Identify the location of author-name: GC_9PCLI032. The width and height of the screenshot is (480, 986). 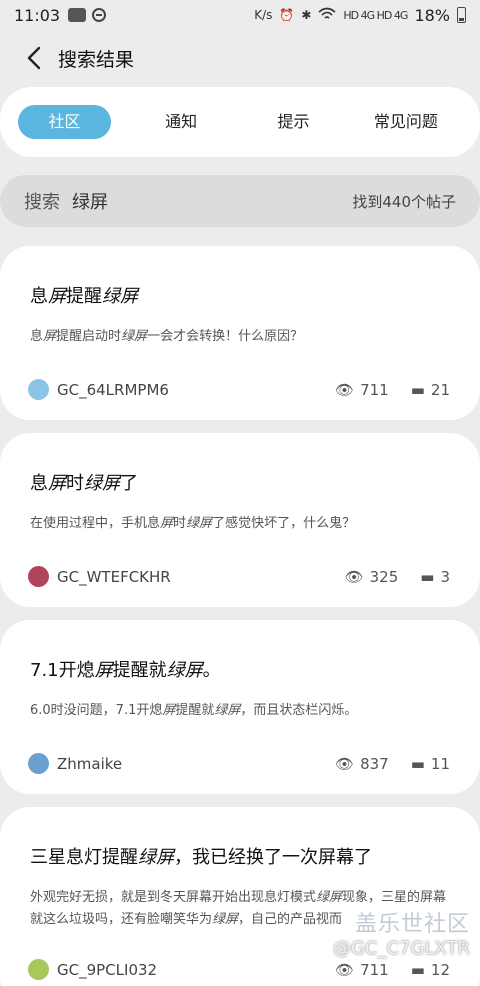
(107, 969).